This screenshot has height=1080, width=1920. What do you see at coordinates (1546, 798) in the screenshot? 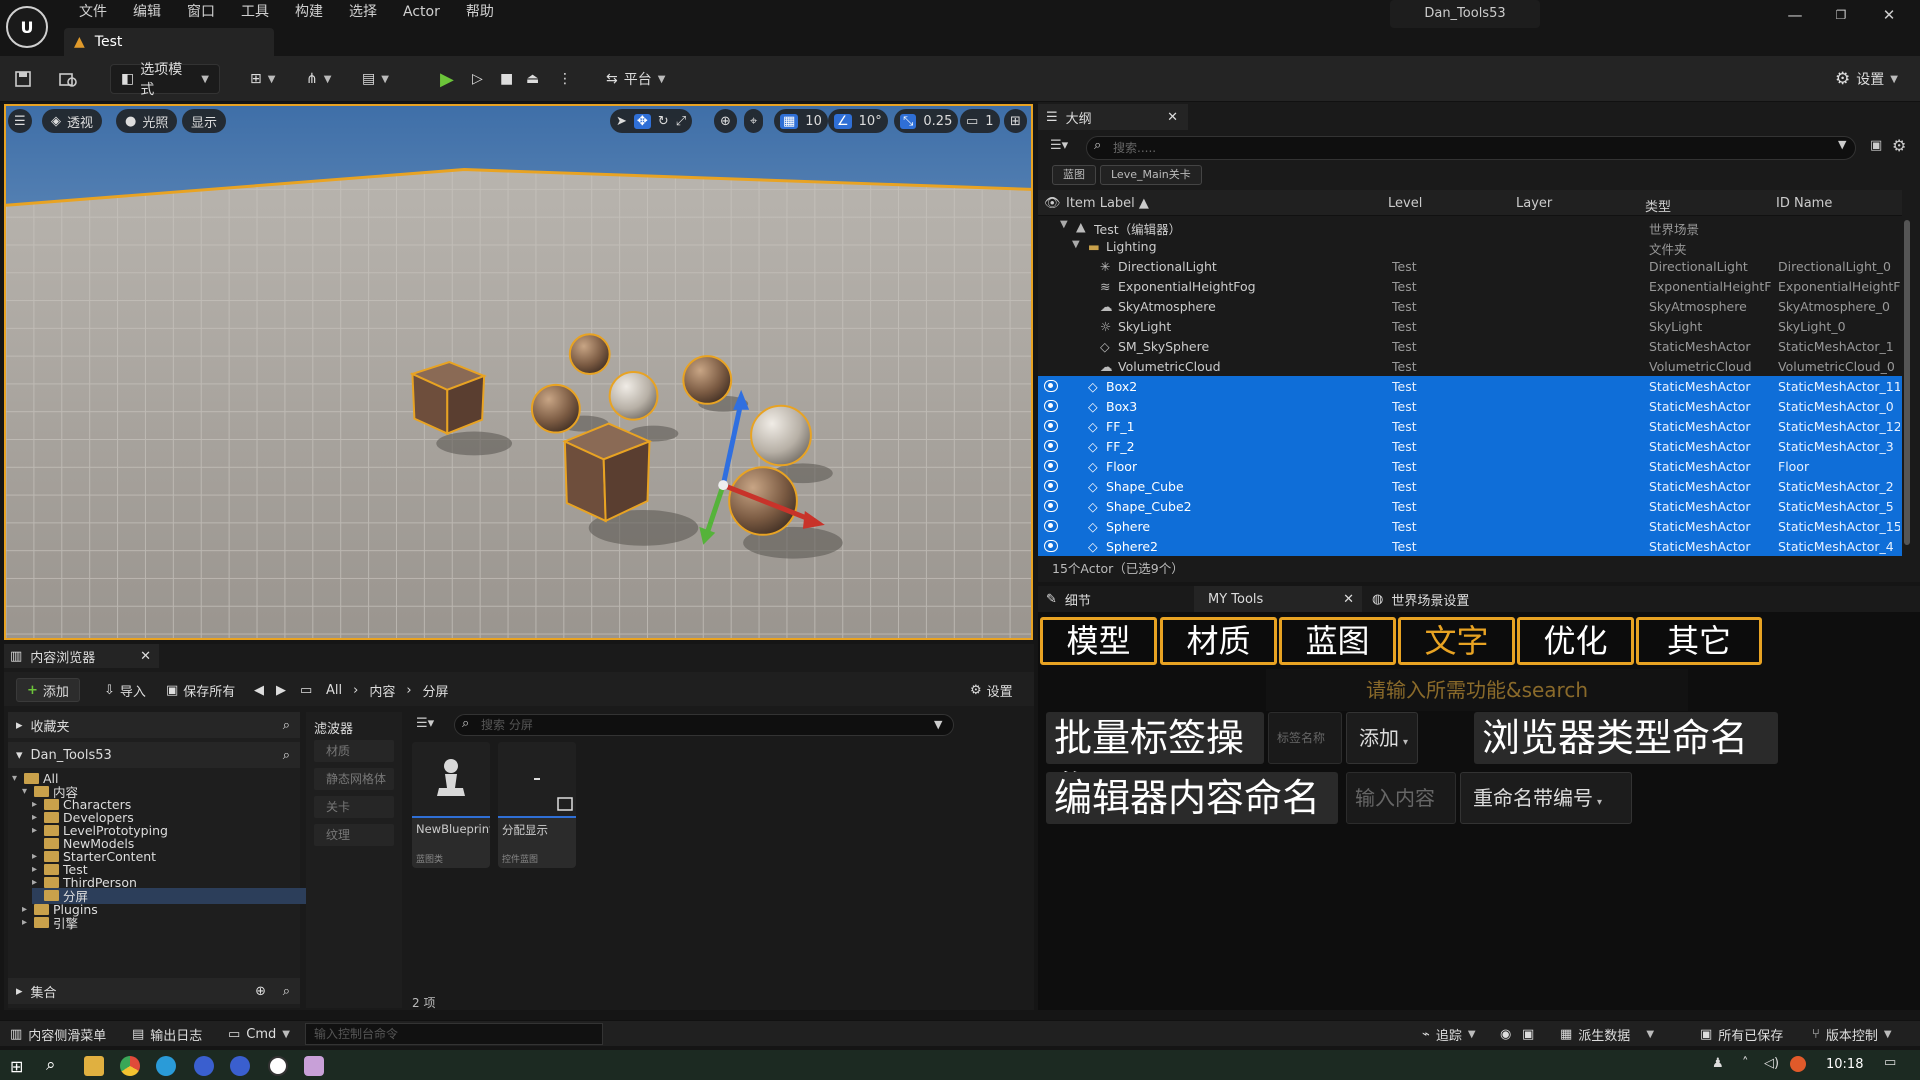
I see `rename-with-number-dropdown: 重命名带编号 ▾` at bounding box center [1546, 798].